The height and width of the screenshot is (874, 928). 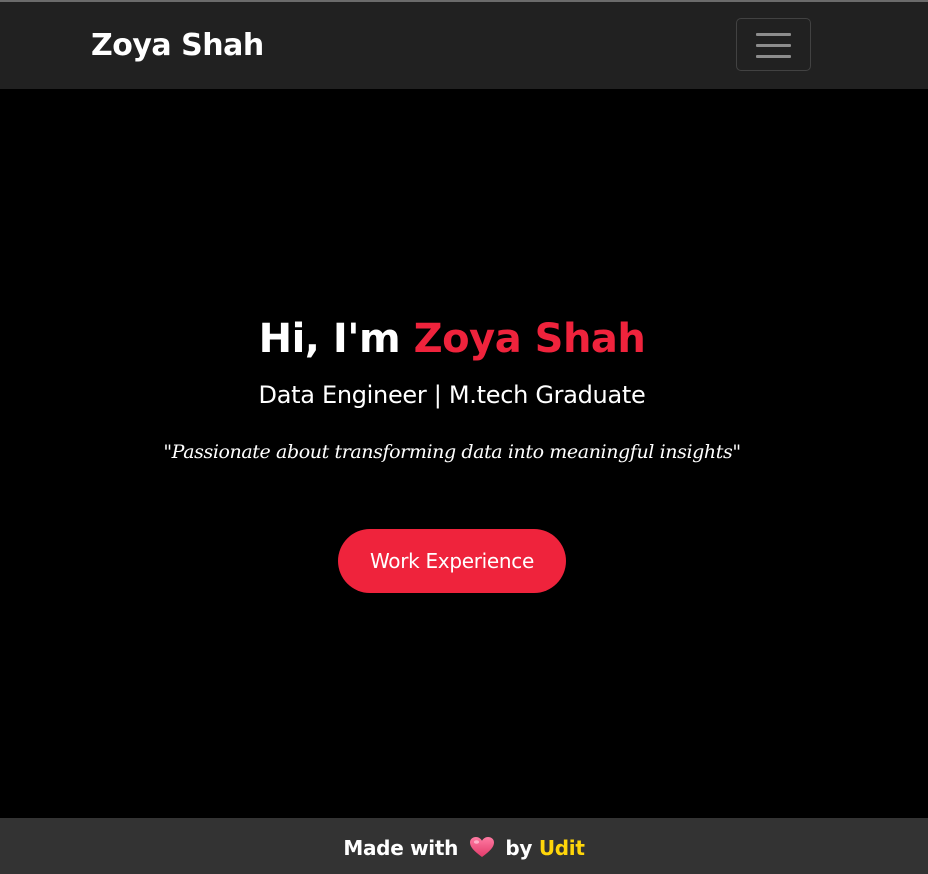 I want to click on footer-by: by, so click(x=519, y=848).